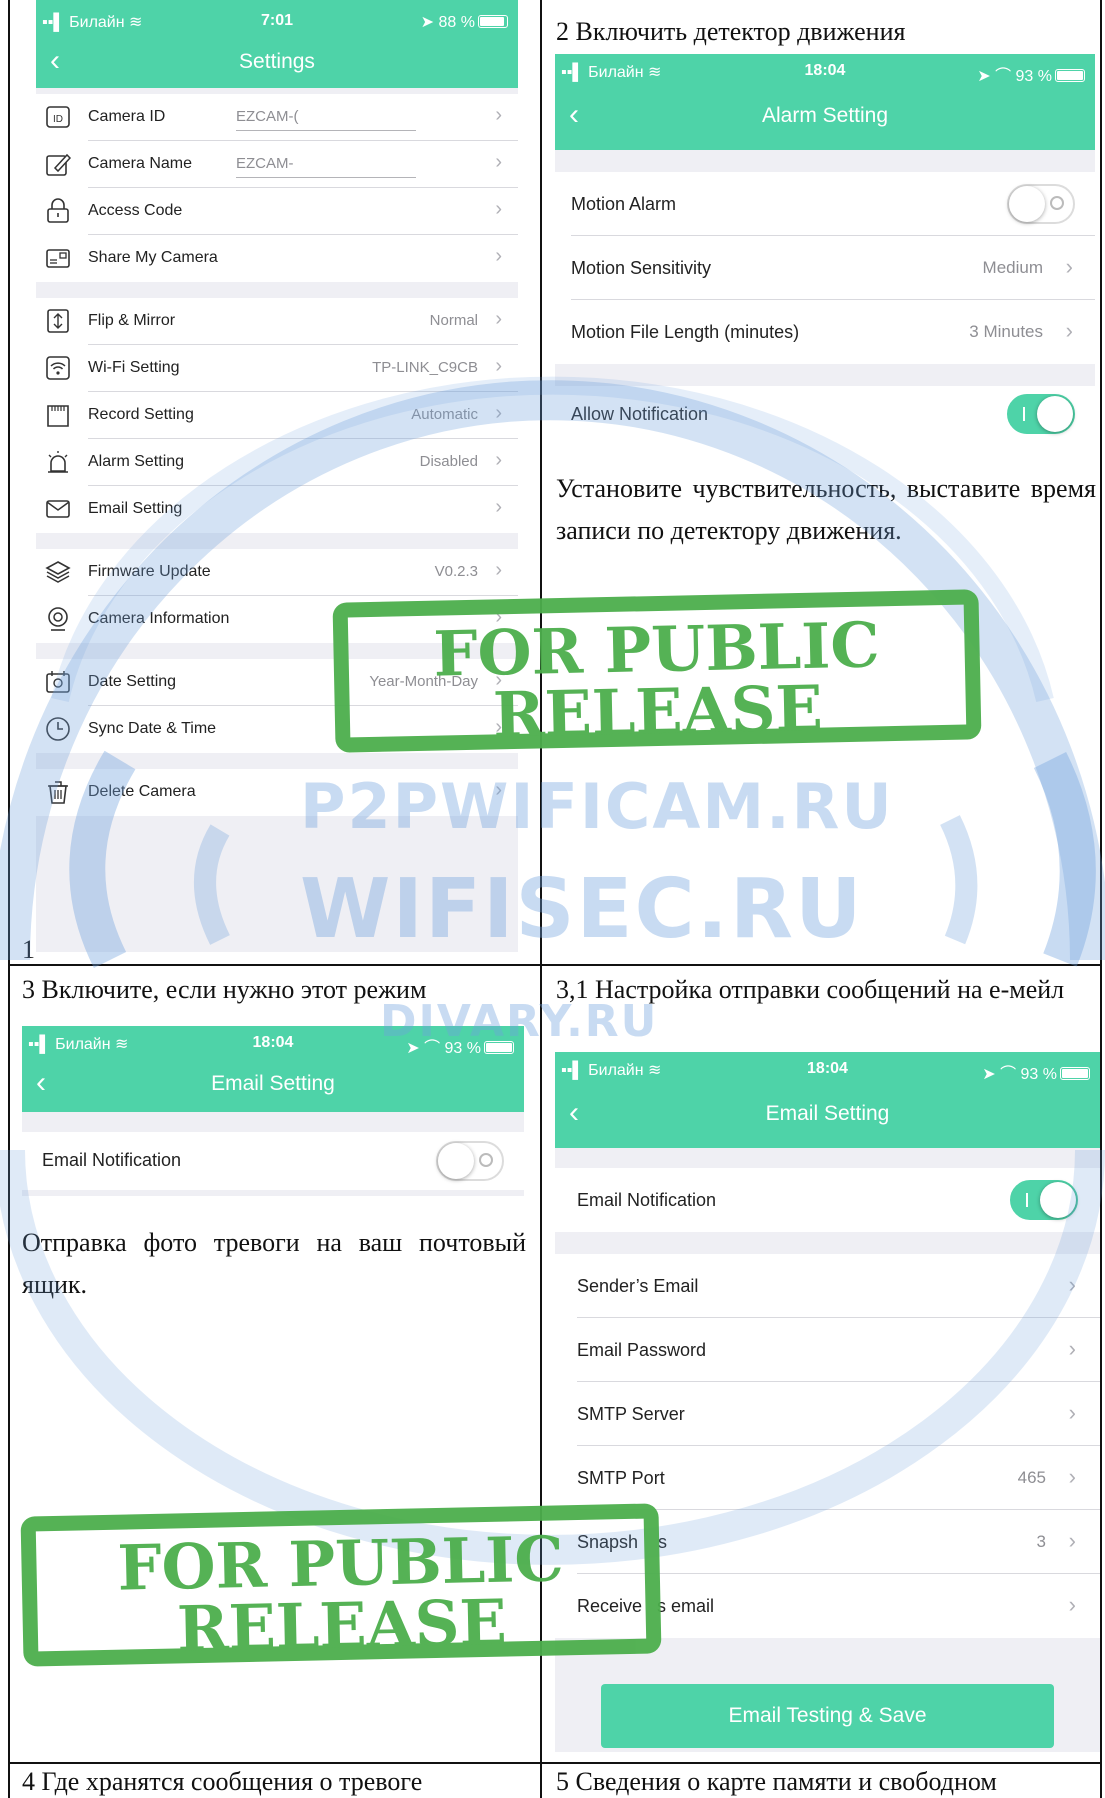 This screenshot has width=1105, height=1798. Describe the element at coordinates (58, 462) in the screenshot. I see `alarm-bell-icon` at that location.